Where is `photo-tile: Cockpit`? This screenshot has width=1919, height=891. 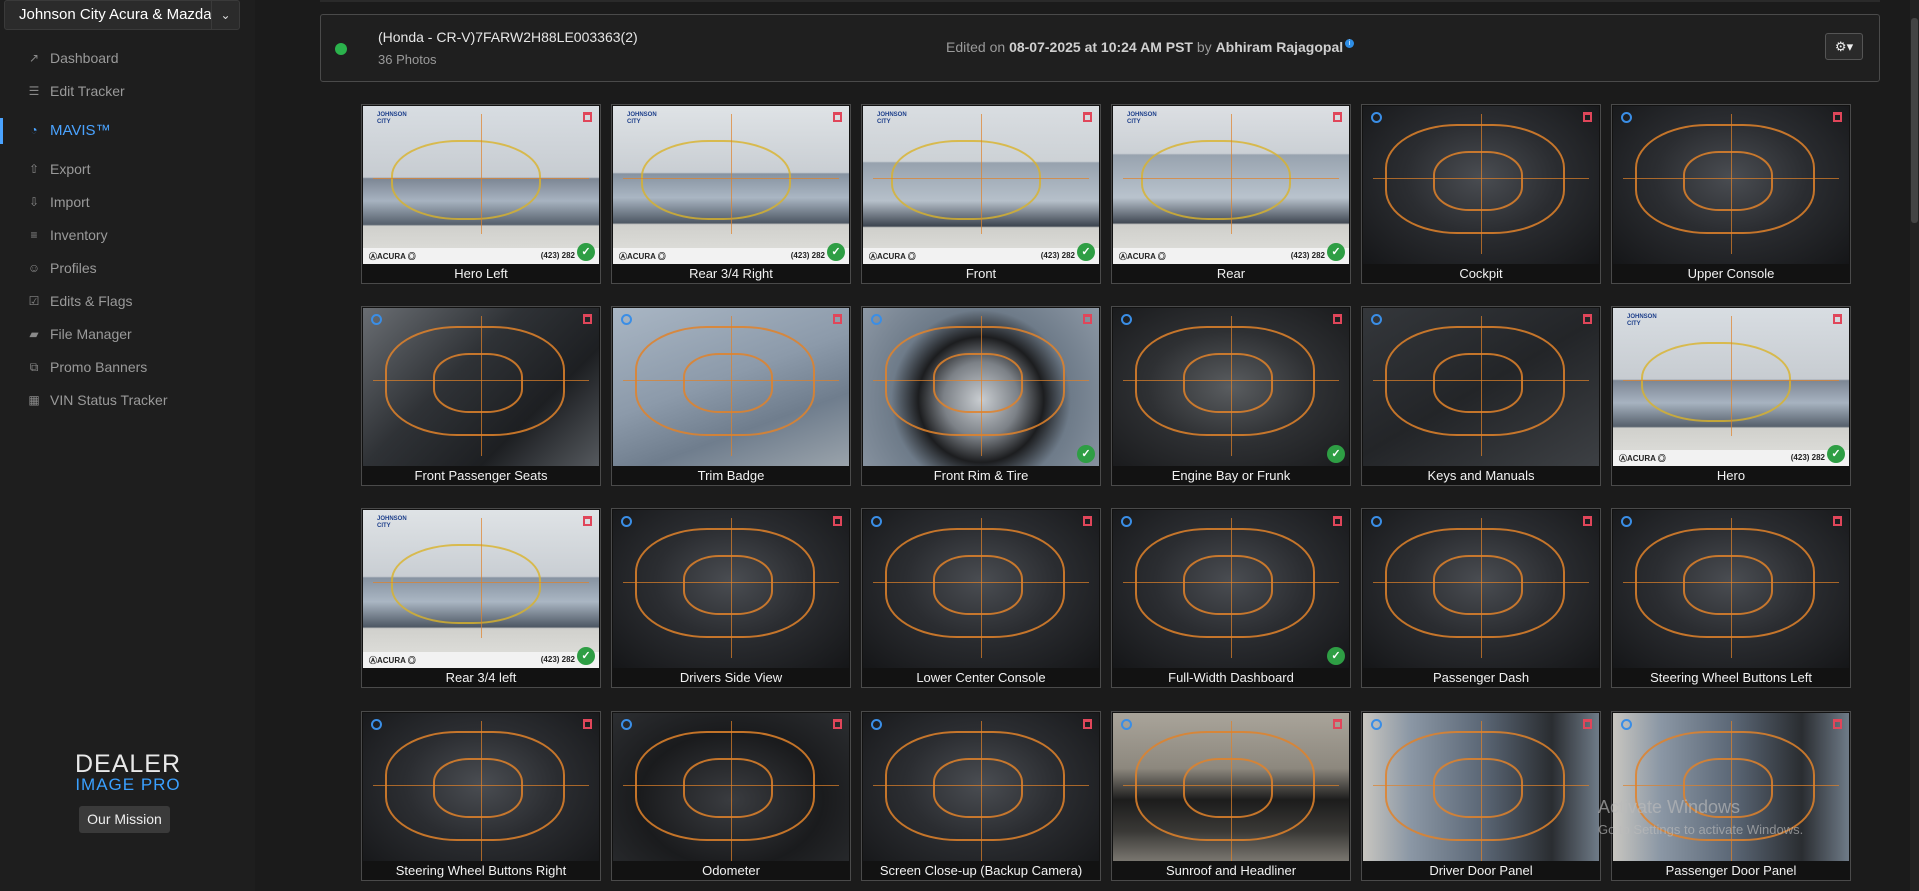 photo-tile: Cockpit is located at coordinates (1481, 194).